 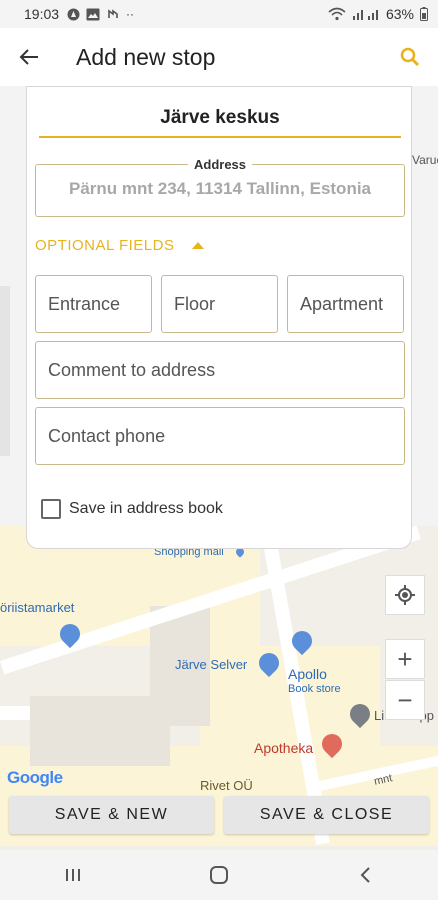 I want to click on zoom-out-button: −, so click(x=405, y=700).